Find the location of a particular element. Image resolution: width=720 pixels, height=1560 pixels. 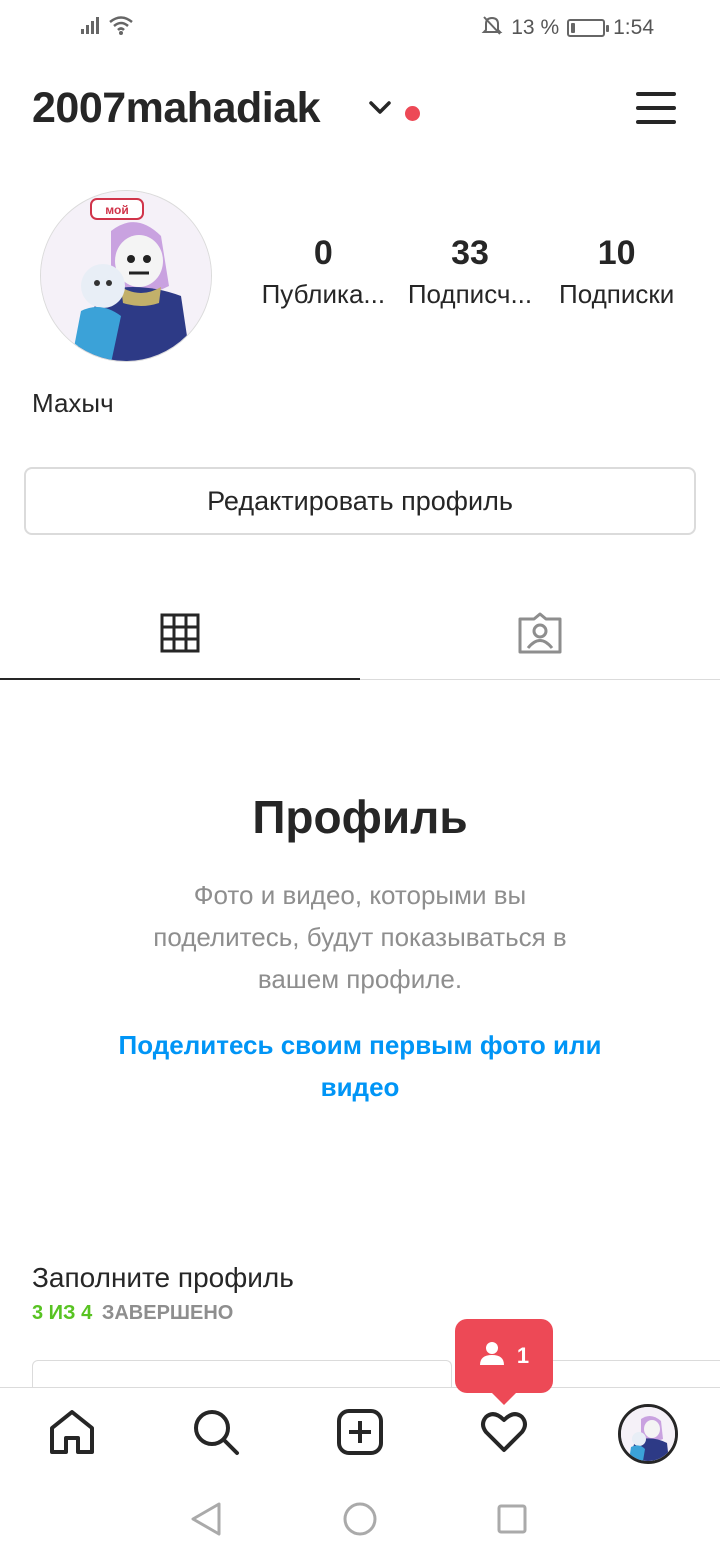

person-icon is located at coordinates (492, 1356).